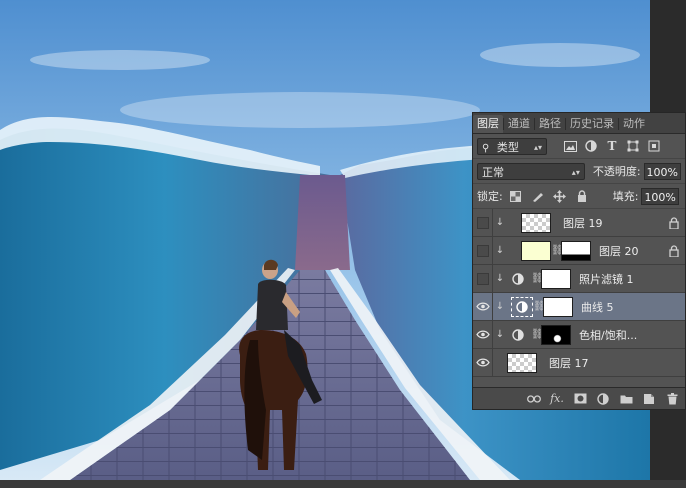  I want to click on lock-position-icon, so click(560, 196).